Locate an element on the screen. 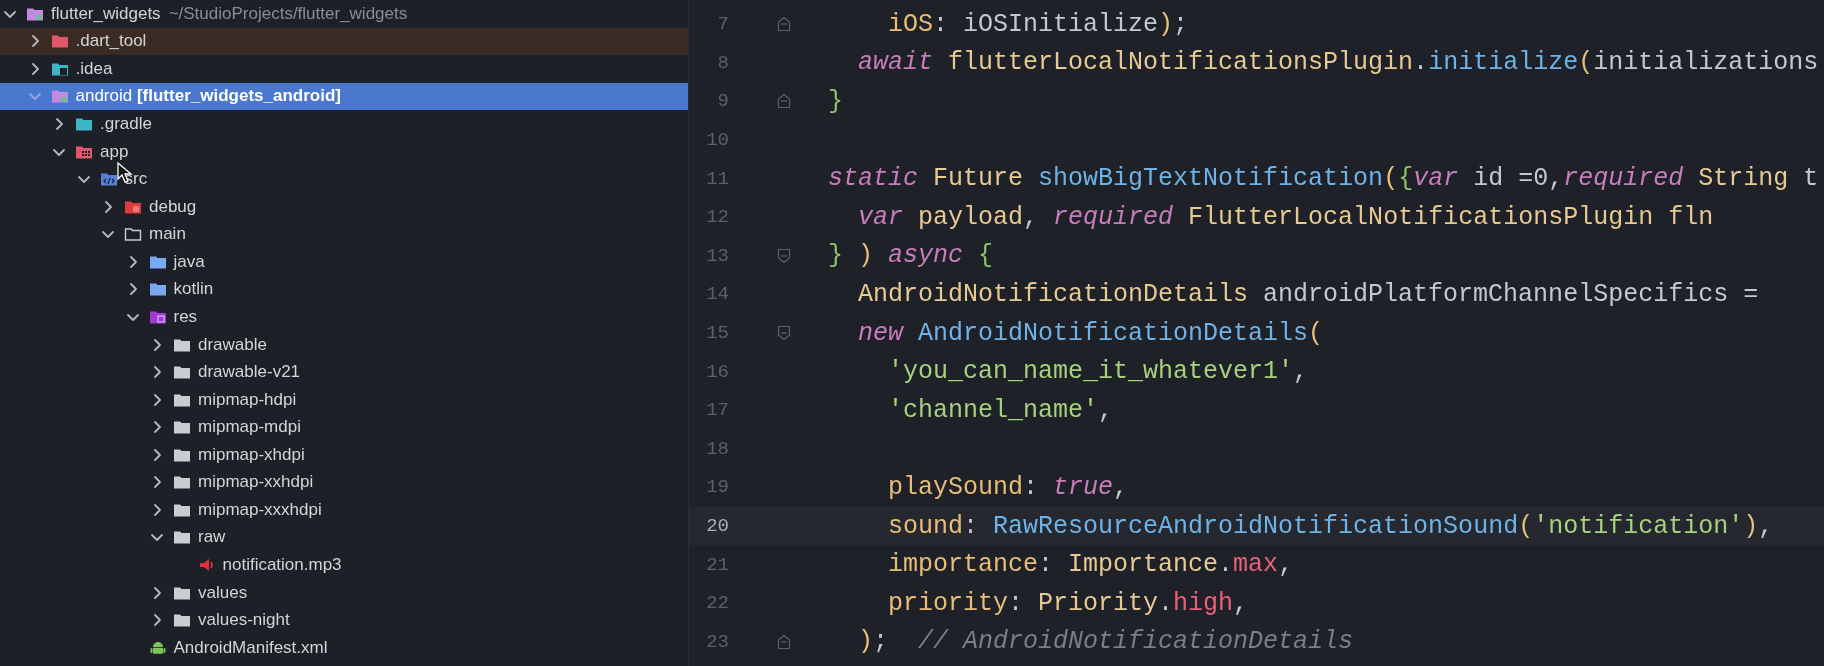 The width and height of the screenshot is (1824, 666). line-number: 11 is located at coordinates (717, 178).